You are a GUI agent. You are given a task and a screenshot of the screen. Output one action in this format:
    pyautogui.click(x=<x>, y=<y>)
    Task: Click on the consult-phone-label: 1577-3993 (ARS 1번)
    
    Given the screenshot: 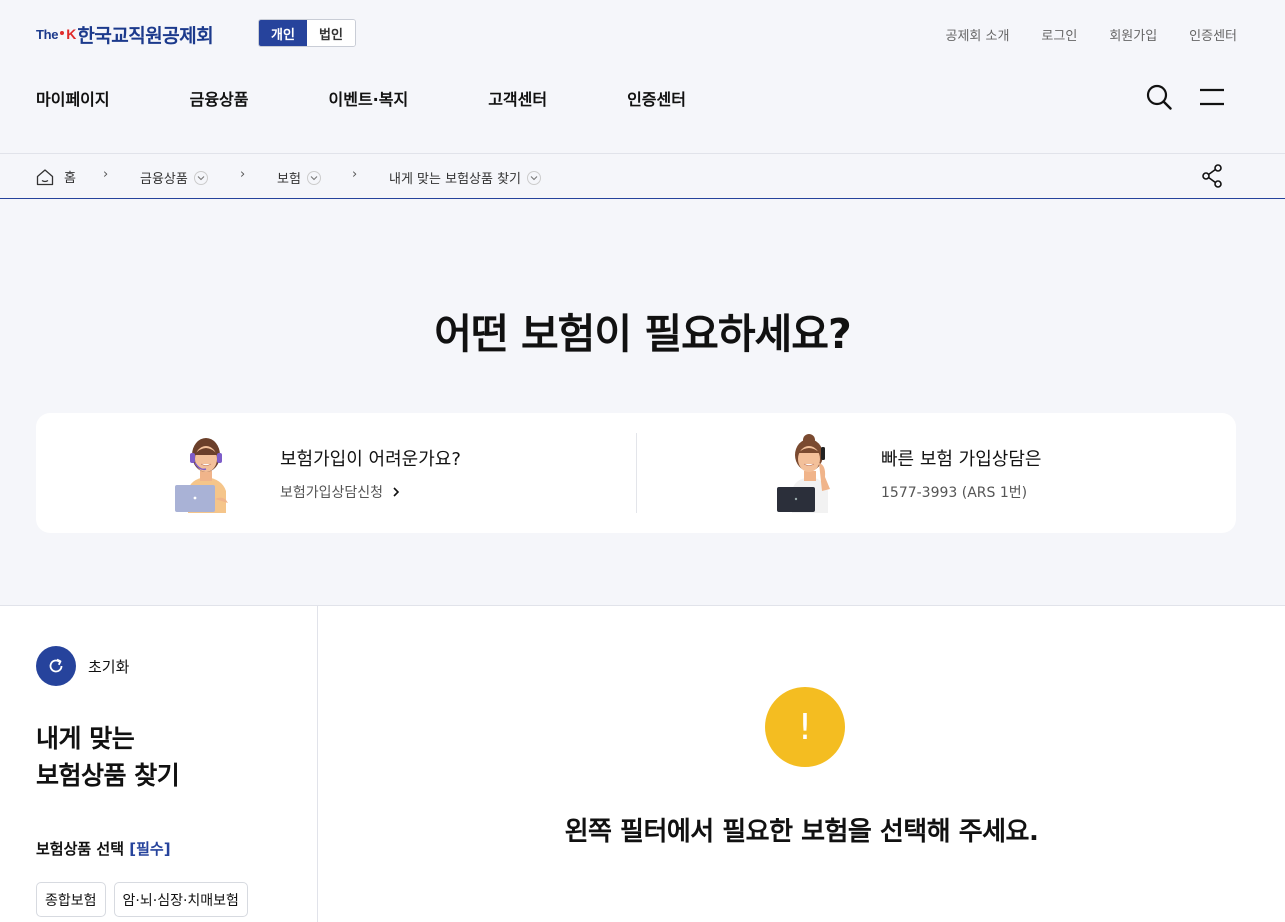 What is the action you would take?
    pyautogui.click(x=954, y=493)
    